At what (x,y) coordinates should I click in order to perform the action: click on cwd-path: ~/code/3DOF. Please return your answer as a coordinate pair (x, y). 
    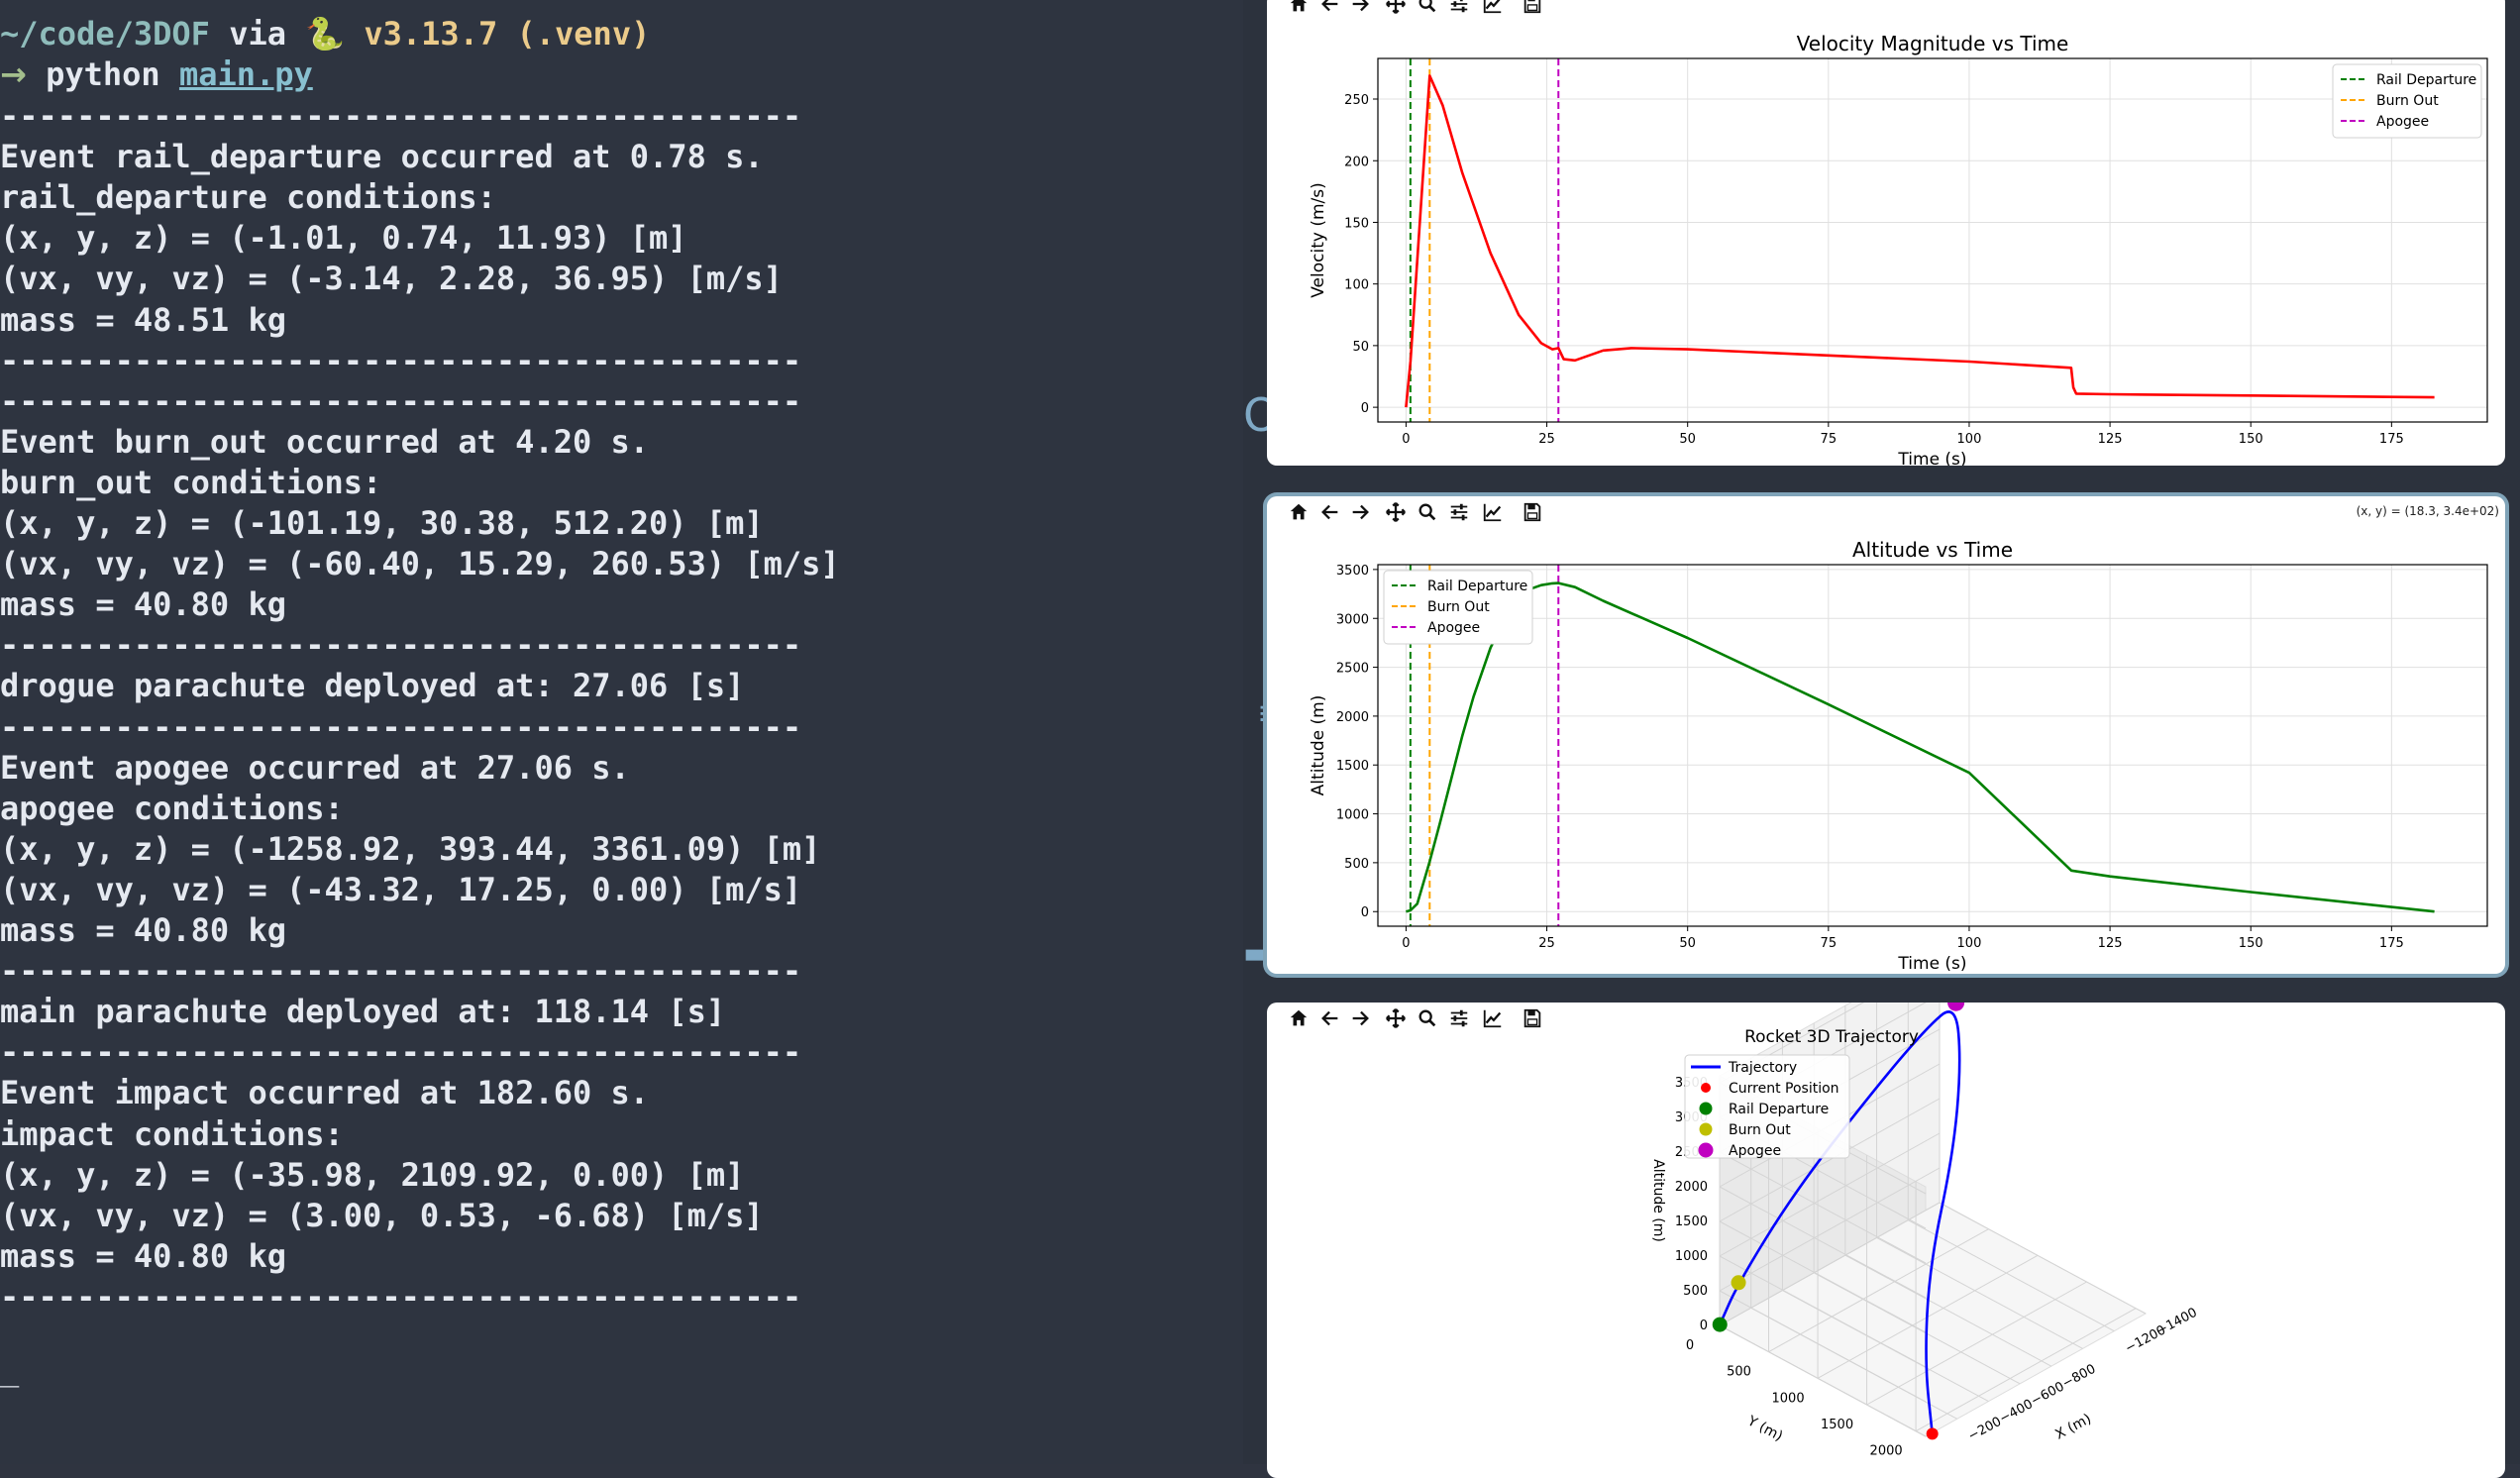
    Looking at the image, I should click on (105, 34).